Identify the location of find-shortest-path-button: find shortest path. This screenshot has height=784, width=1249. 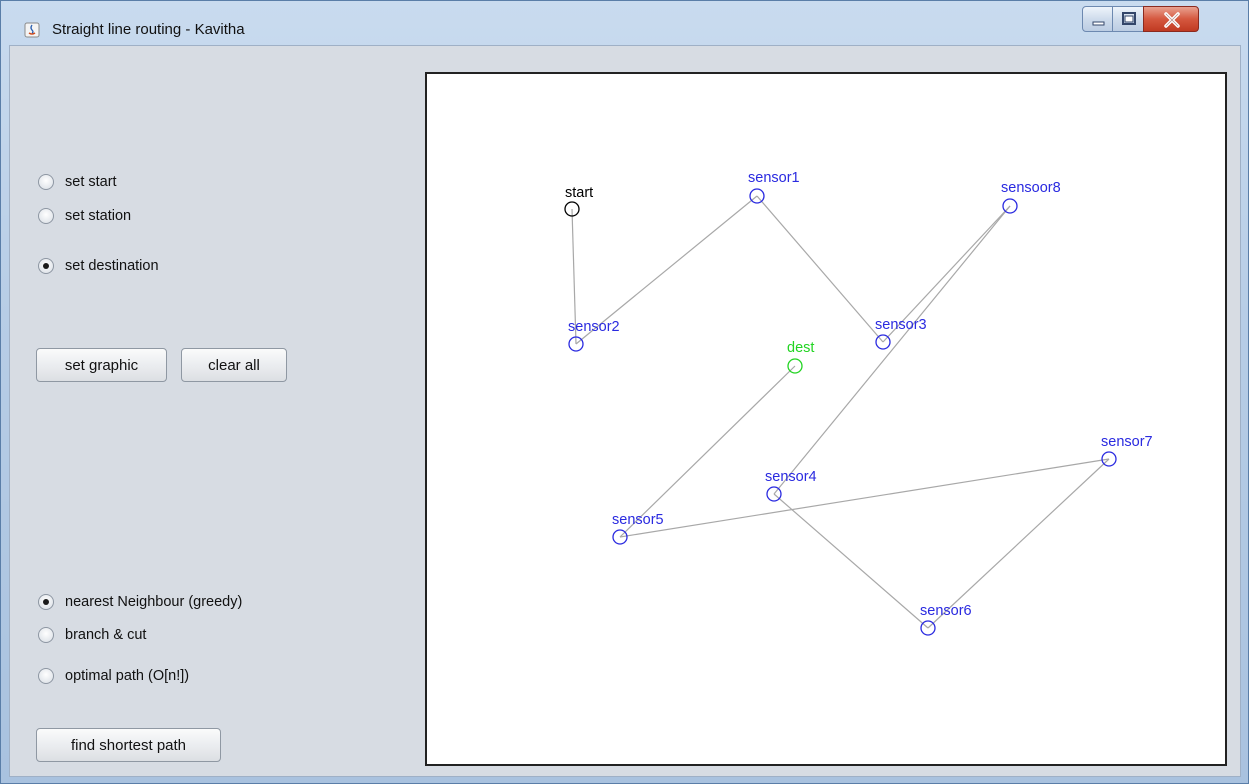
(128, 745).